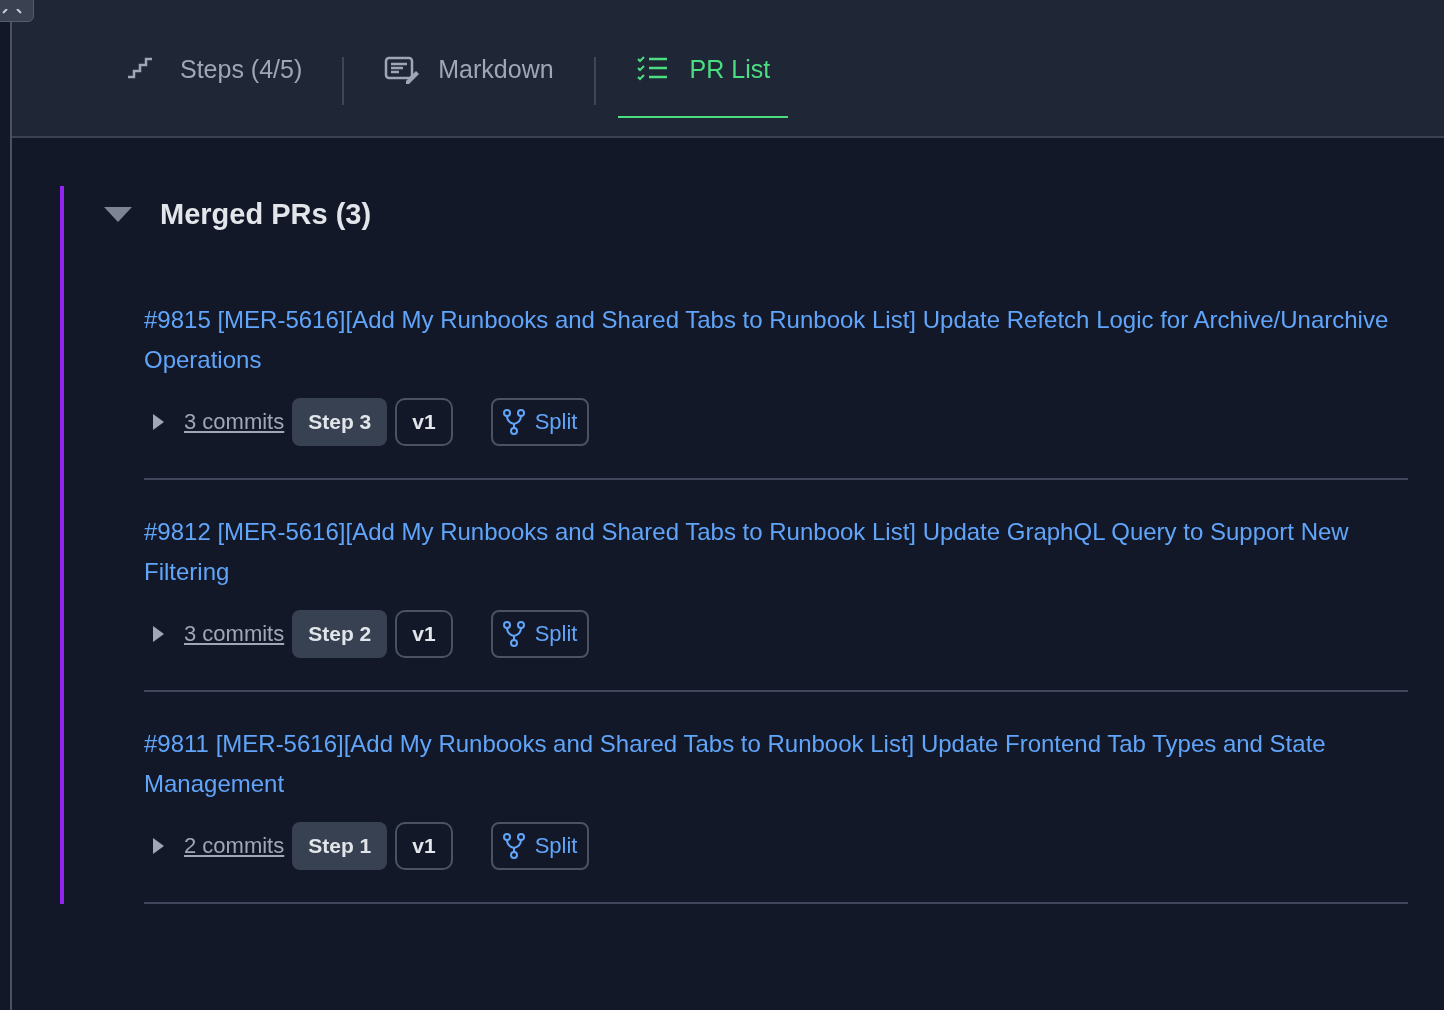 The image size is (1444, 1010). Describe the element at coordinates (214, 70) in the screenshot. I see `tab: Steps (4/5)` at that location.